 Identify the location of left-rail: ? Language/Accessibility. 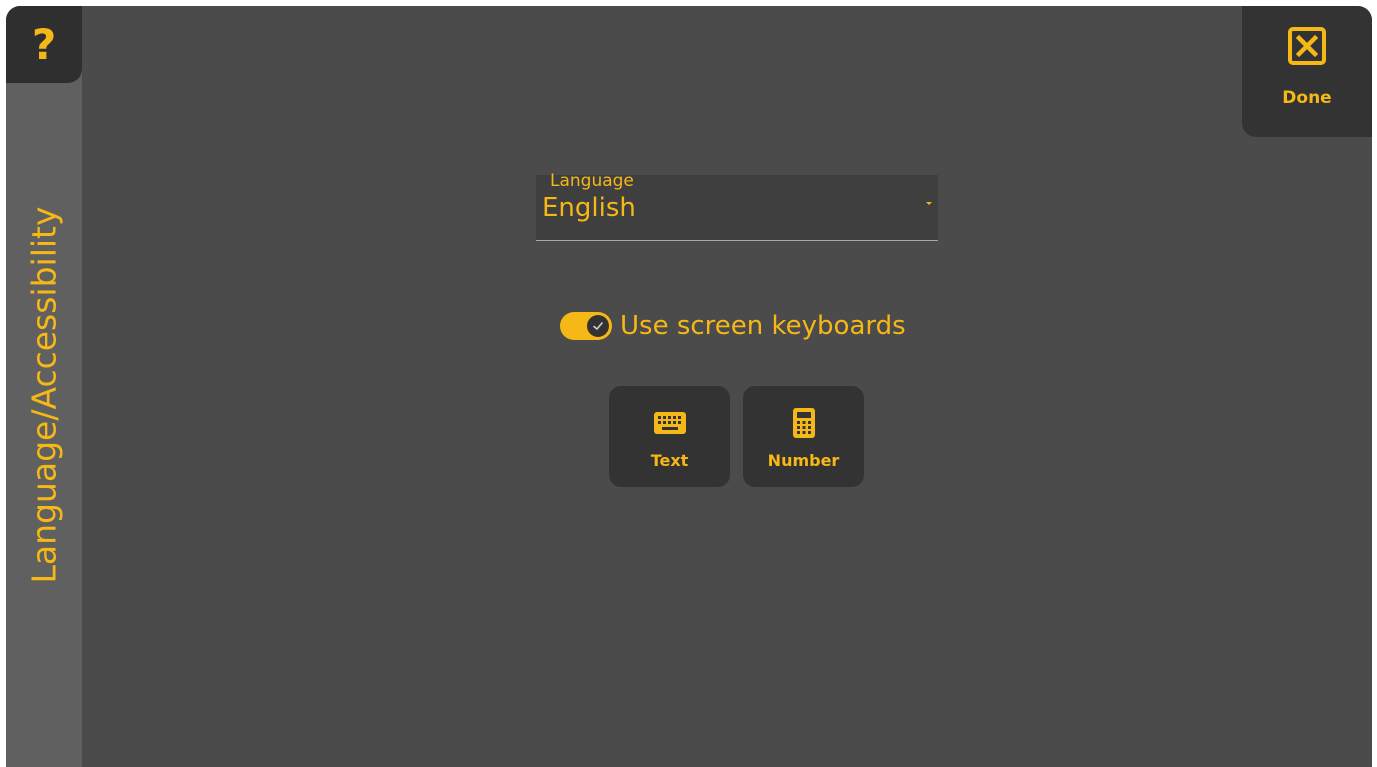
(44, 386).